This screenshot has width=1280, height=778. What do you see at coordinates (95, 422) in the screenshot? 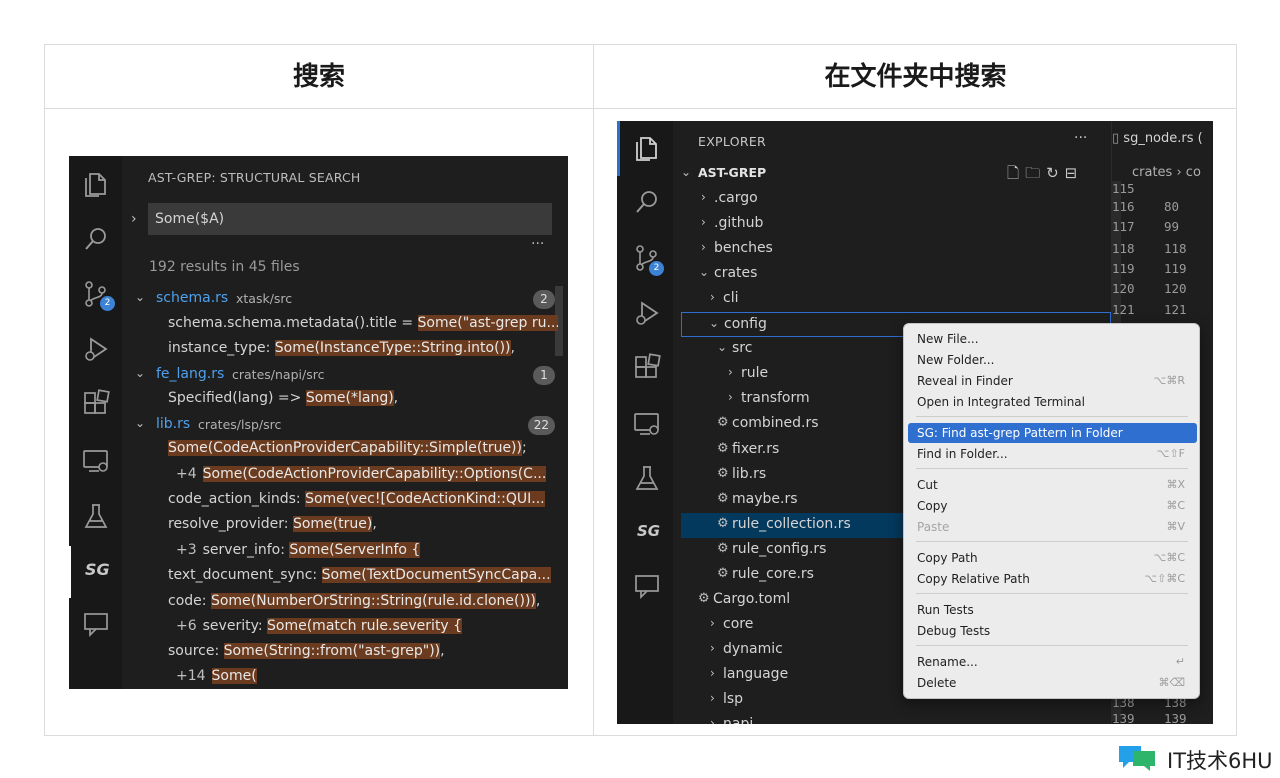
I see `activity-bar: 2 SG` at bounding box center [95, 422].